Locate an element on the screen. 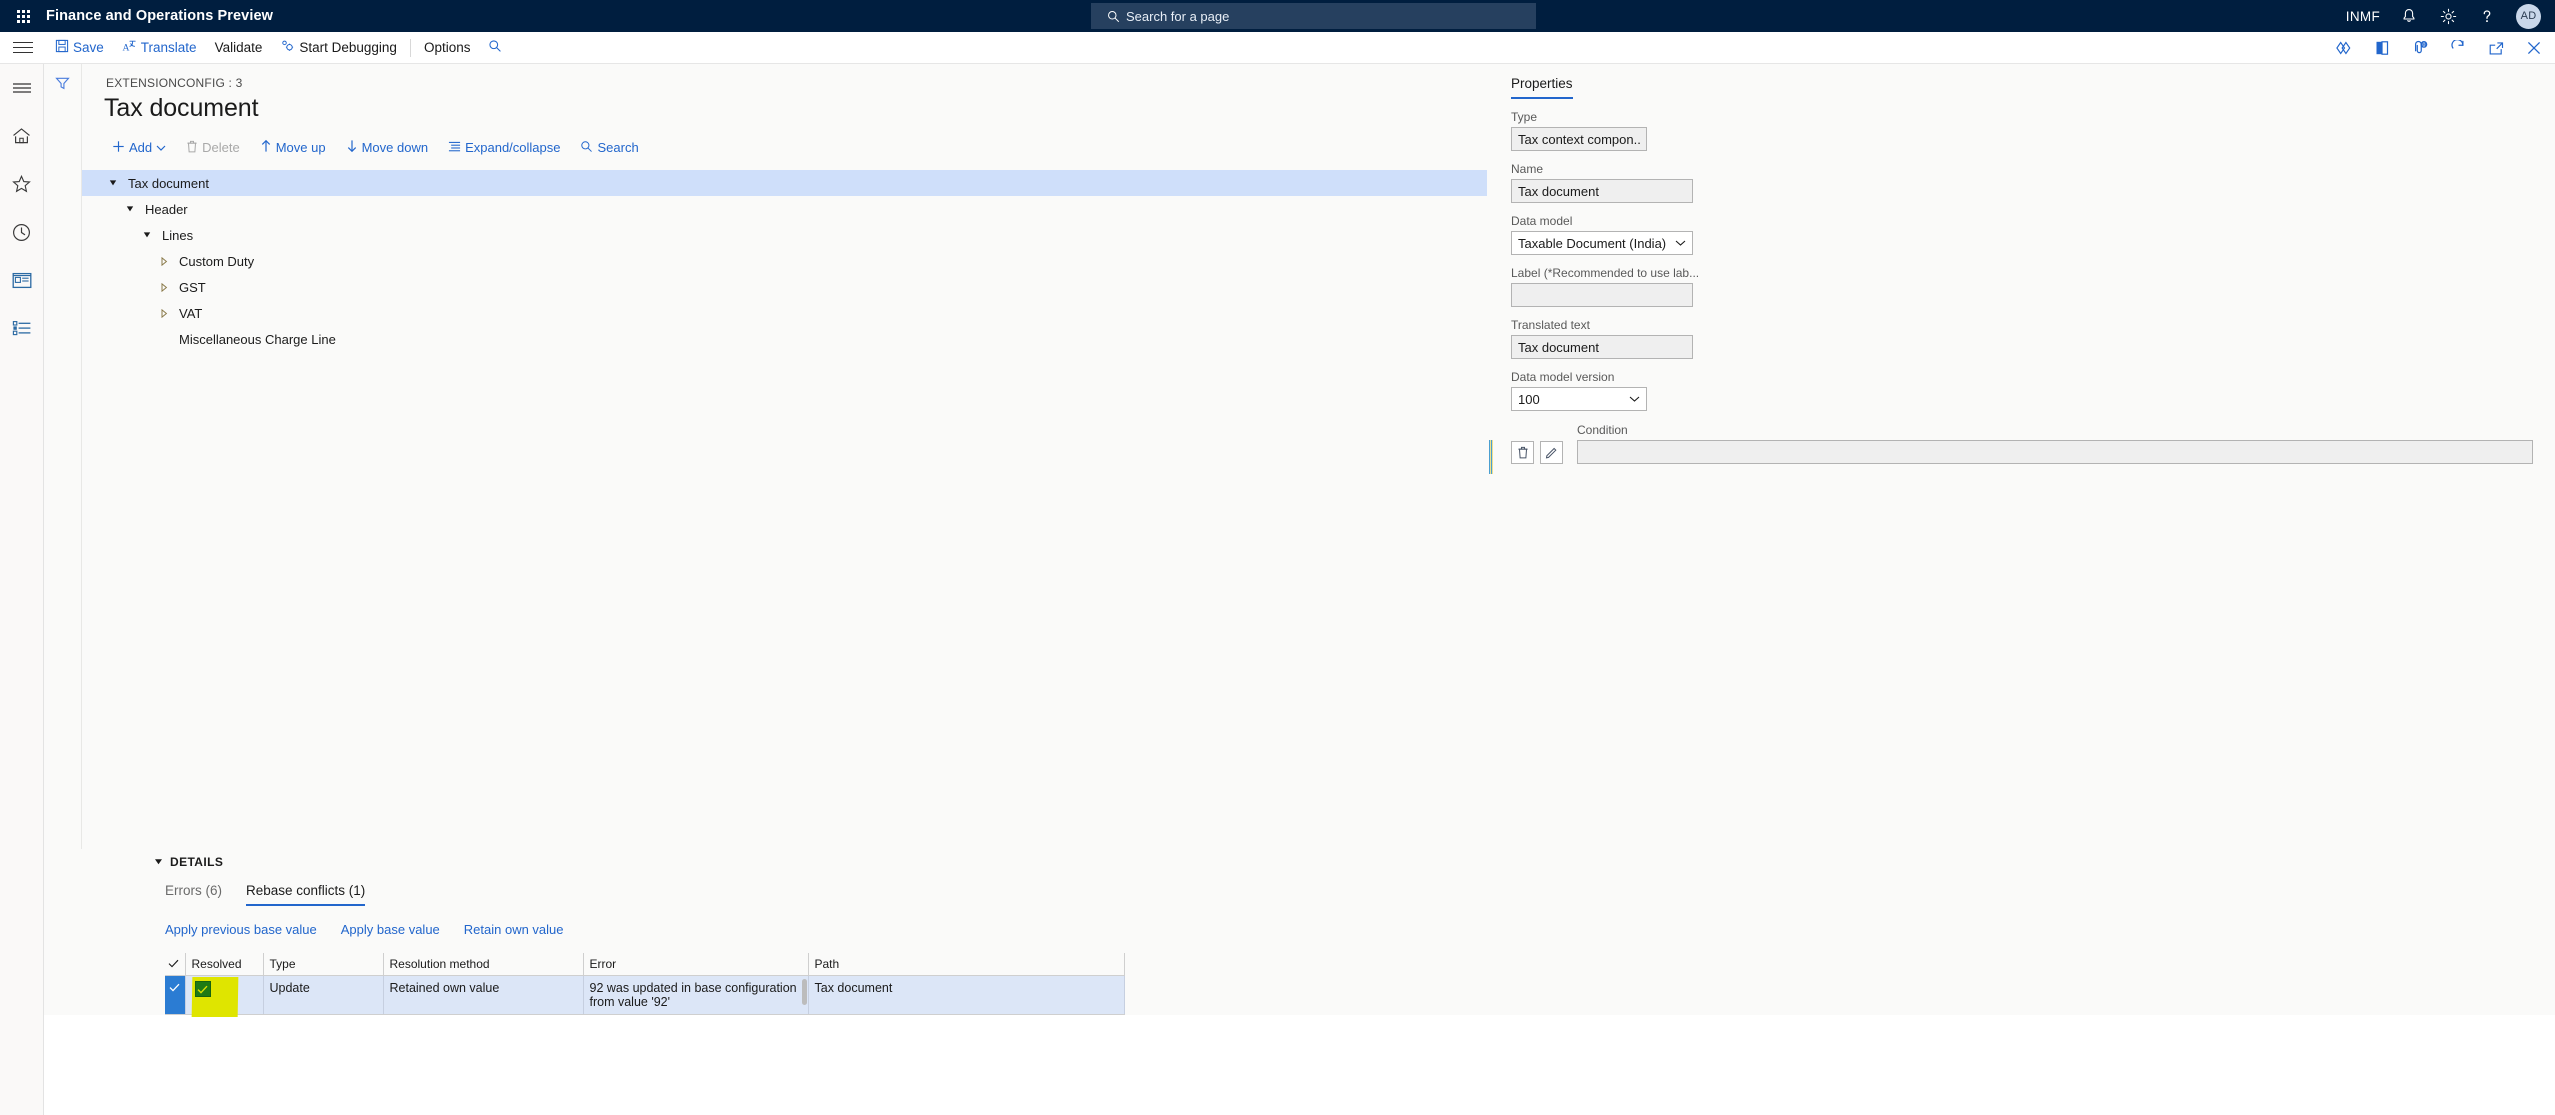 Image resolution: width=2555 pixels, height=1115 pixels. action-apply-base-value: Apply base value is located at coordinates (390, 929).